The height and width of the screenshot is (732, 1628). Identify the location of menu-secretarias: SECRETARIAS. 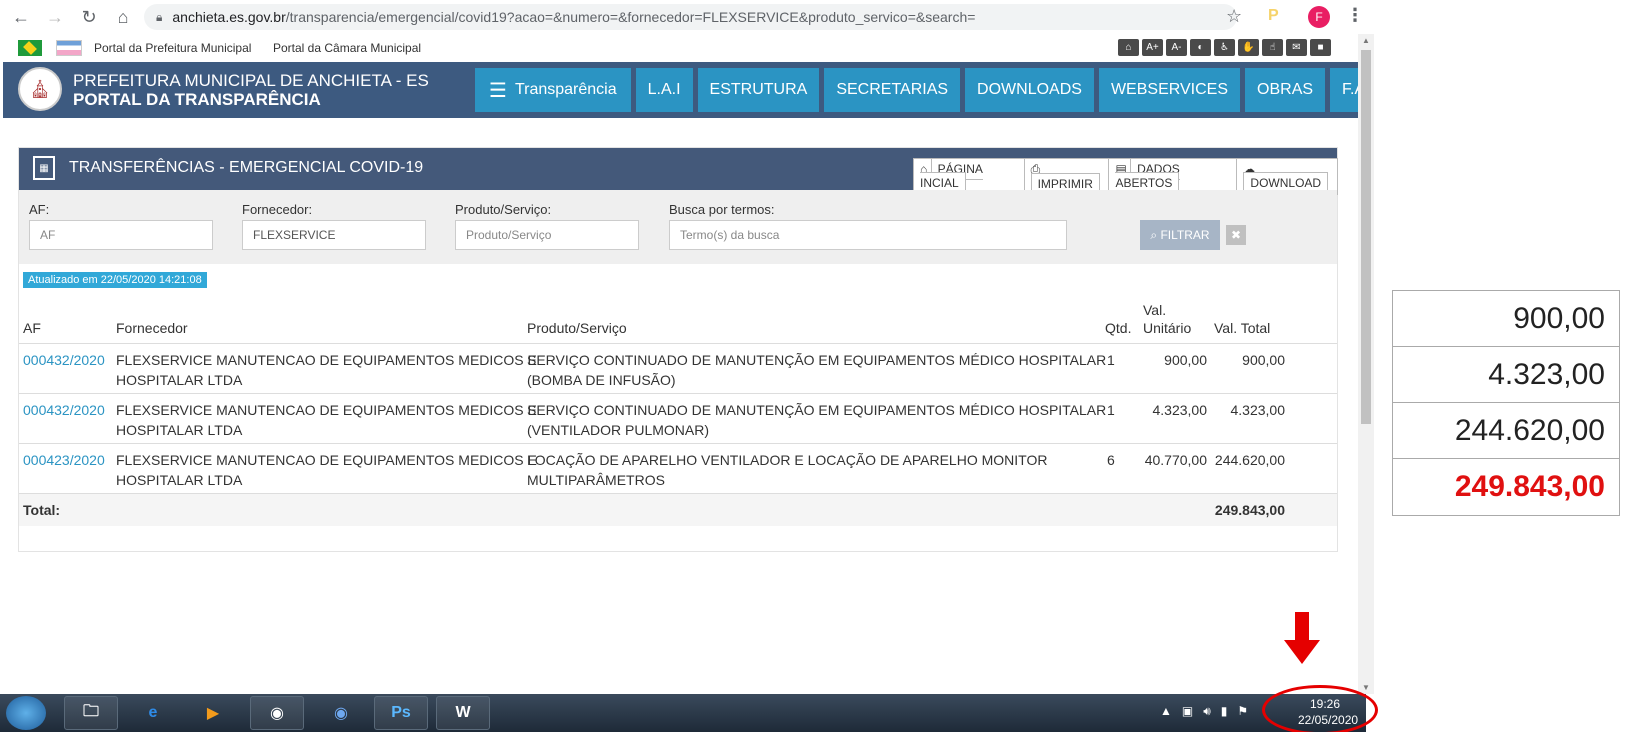
(892, 90).